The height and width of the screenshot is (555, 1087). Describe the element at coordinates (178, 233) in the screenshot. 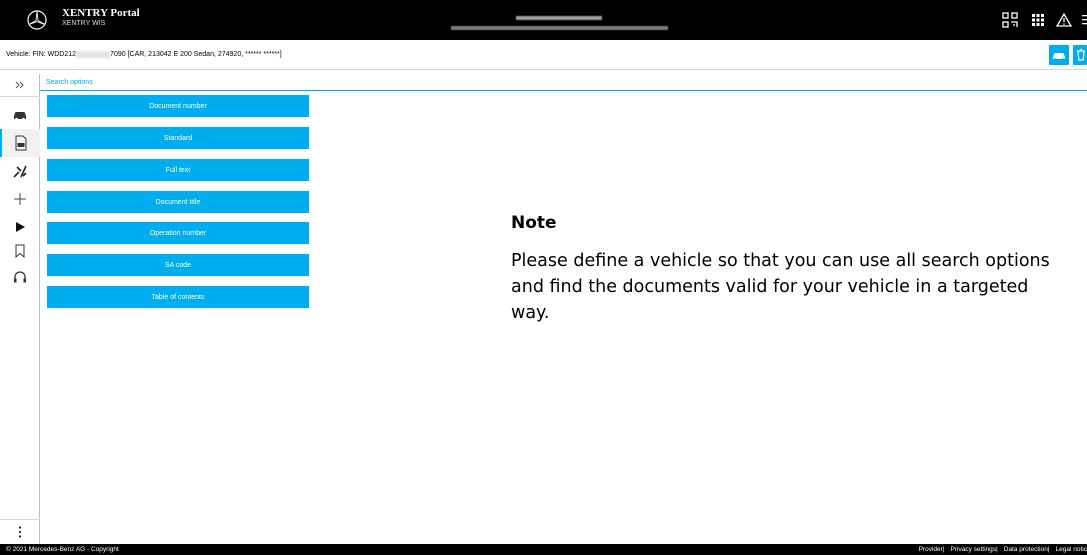

I see `option-operation-number-button: Operation number` at that location.